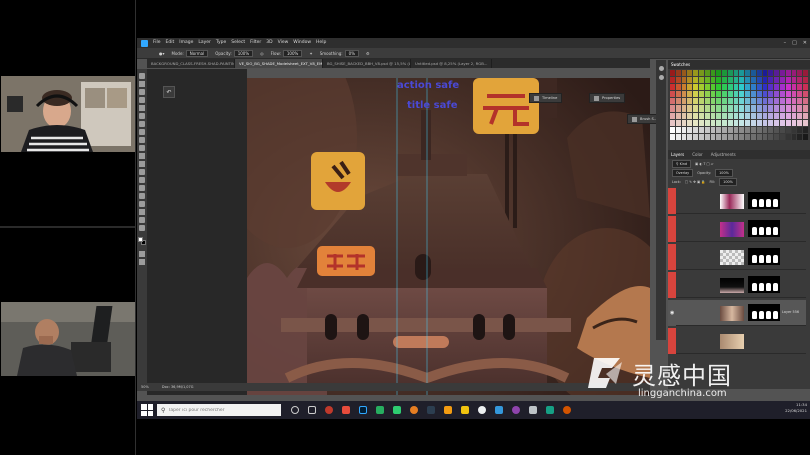 This screenshot has height=455, width=810. What do you see at coordinates (142, 228) in the screenshot?
I see `zoom-tool-icon` at bounding box center [142, 228].